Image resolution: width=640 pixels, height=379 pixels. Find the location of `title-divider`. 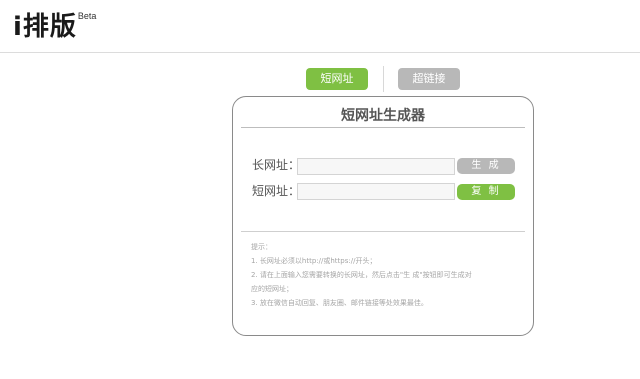

title-divider is located at coordinates (383, 127).